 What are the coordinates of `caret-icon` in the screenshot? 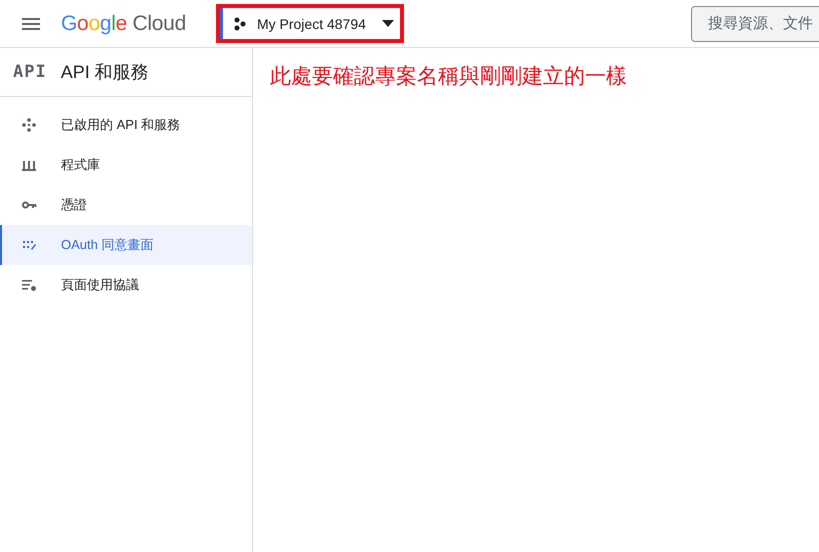 It's located at (388, 23).